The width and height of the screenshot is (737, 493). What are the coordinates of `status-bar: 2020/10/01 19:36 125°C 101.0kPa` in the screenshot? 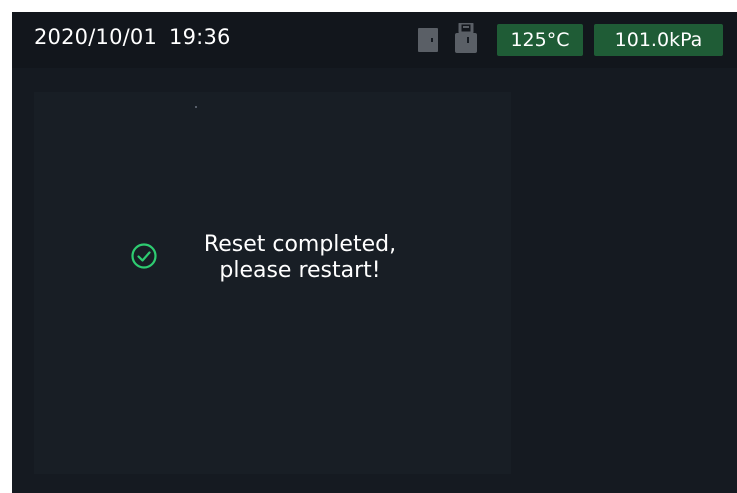 It's located at (374, 40).